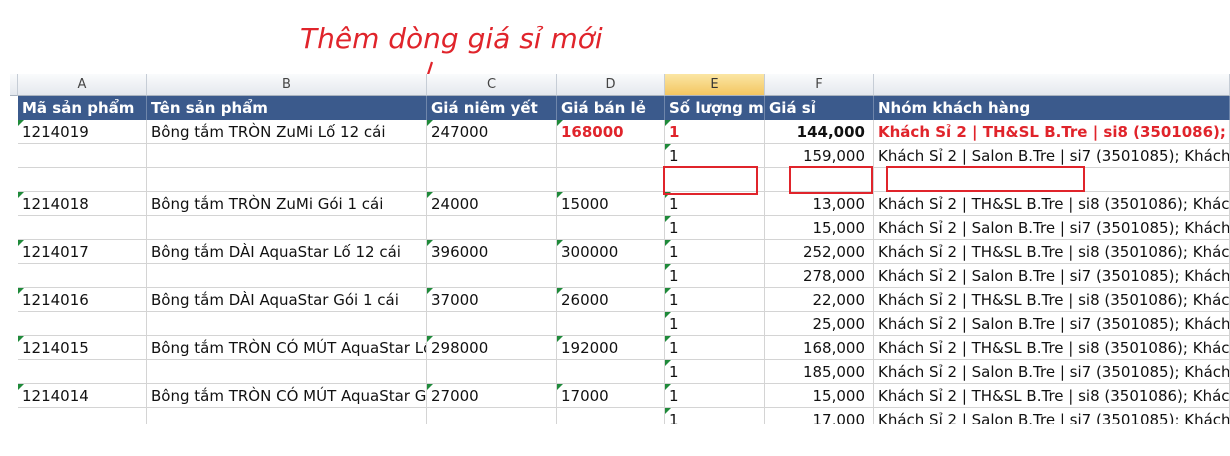  I want to click on cell-col-a: 1214014, so click(82, 396).